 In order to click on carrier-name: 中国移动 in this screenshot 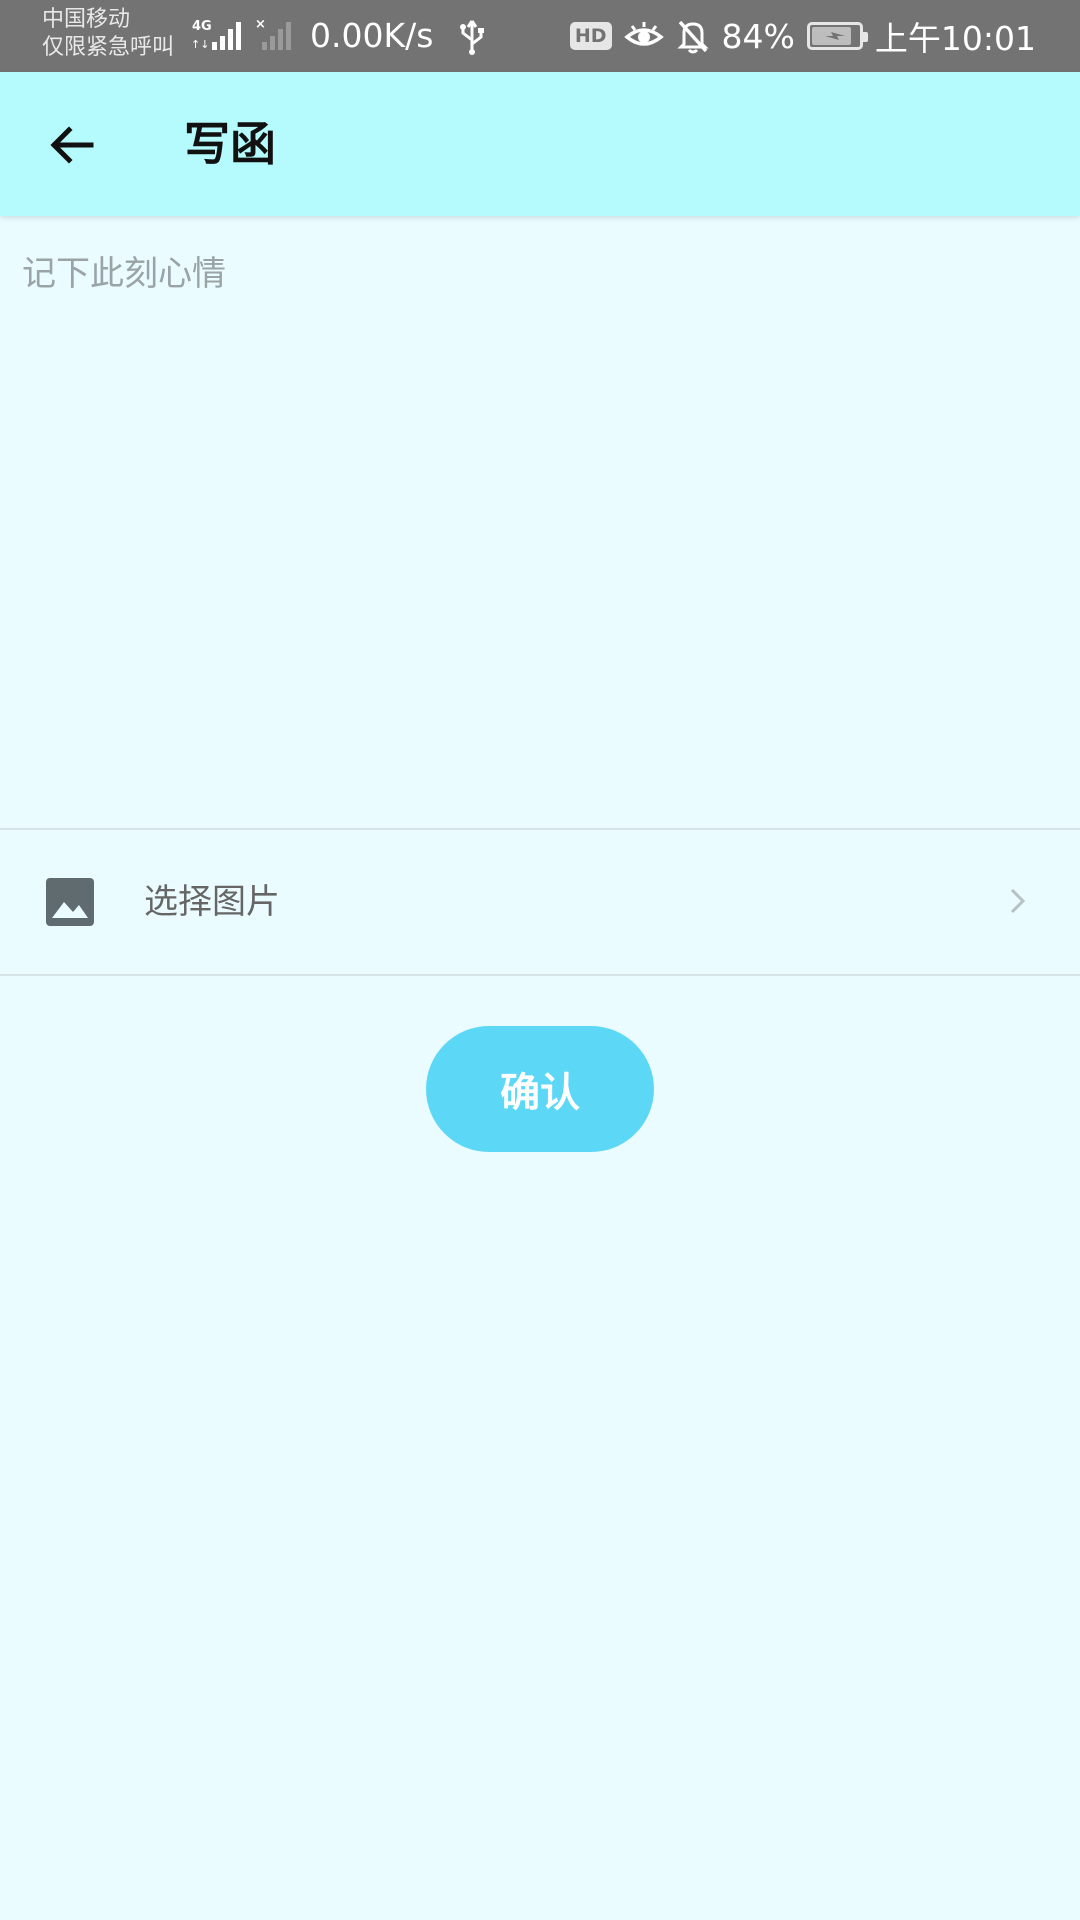, I will do `click(86, 19)`.